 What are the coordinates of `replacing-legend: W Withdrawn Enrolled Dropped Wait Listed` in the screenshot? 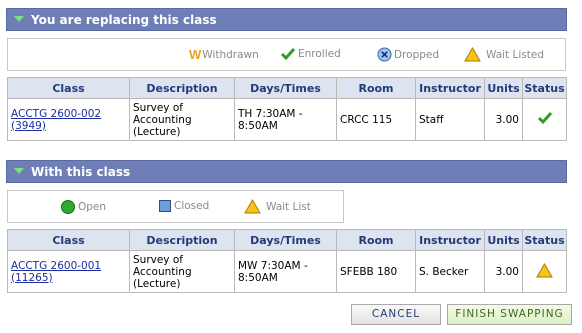 It's located at (286, 54).